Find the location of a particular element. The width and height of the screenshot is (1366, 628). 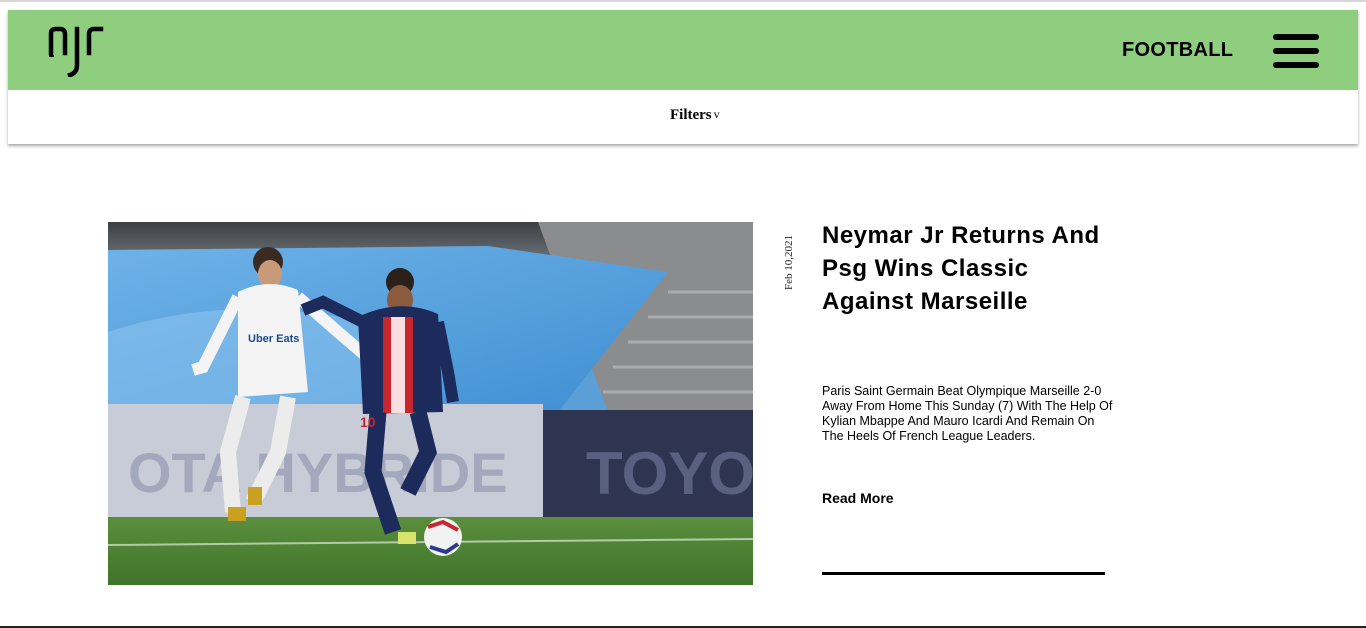

hamburger-menu-icon is located at coordinates (1296, 51).